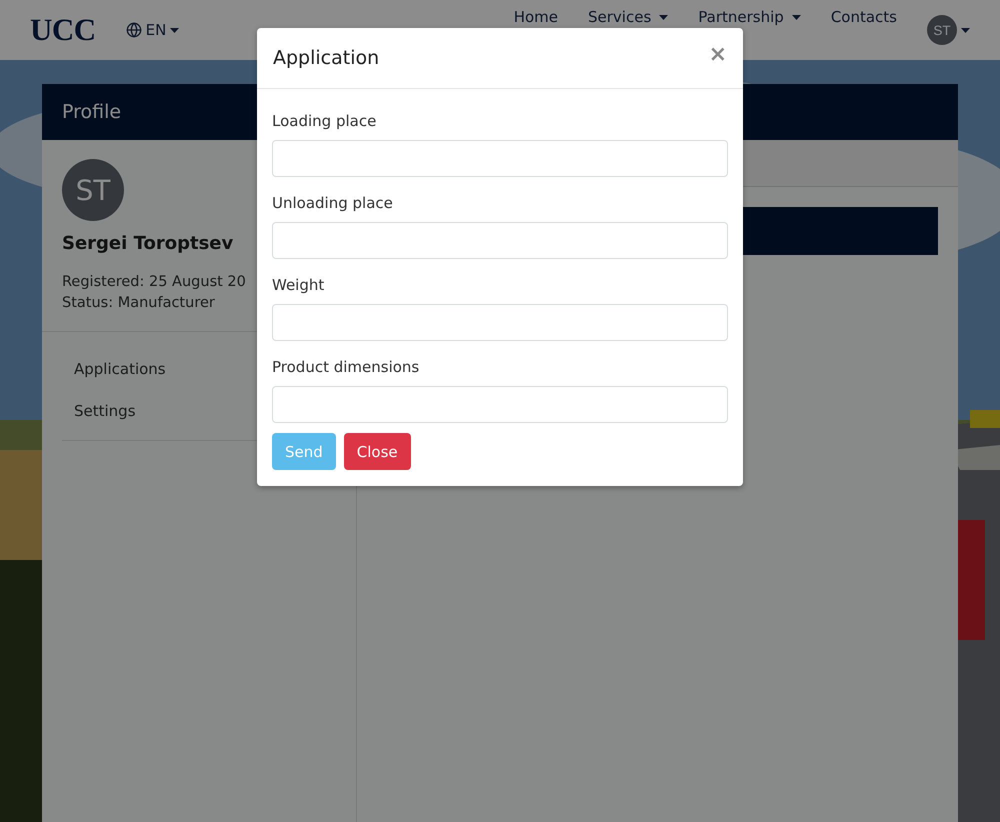 The image size is (1000, 822). Describe the element at coordinates (154, 282) in the screenshot. I see `profile-detail: Registered: 25 August 20` at that location.